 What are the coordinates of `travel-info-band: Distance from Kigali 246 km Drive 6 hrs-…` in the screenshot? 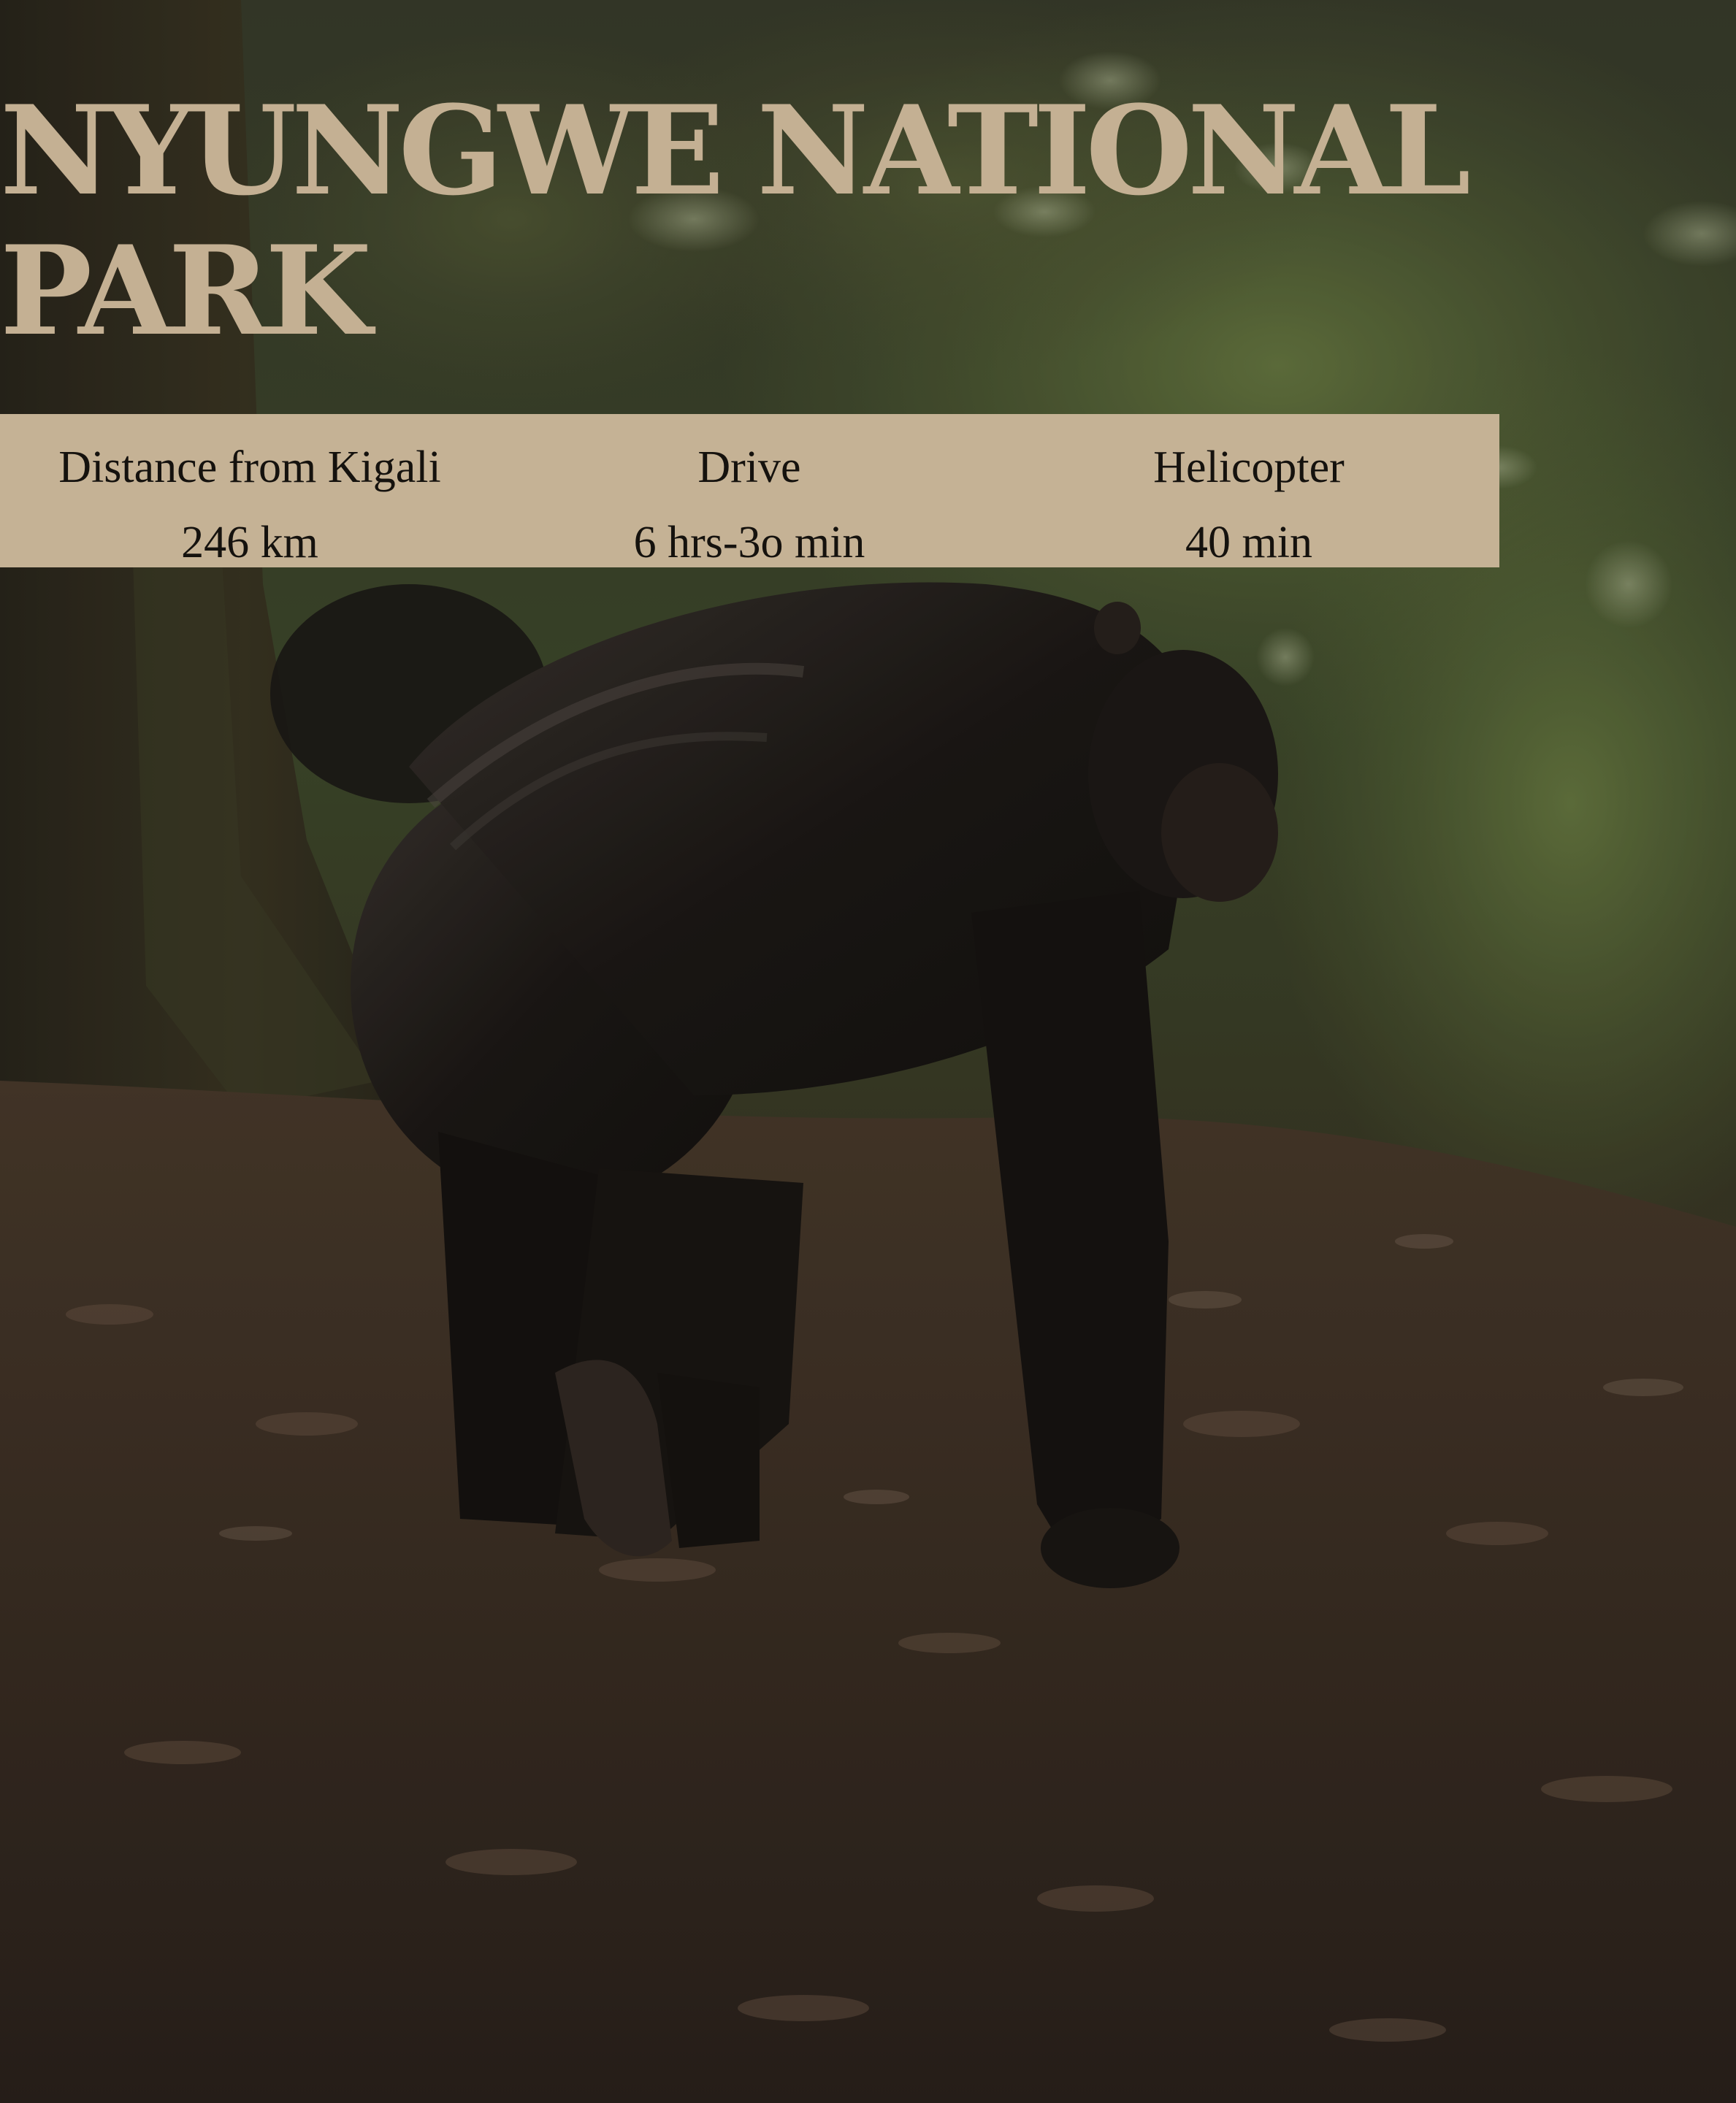 It's located at (749, 490).